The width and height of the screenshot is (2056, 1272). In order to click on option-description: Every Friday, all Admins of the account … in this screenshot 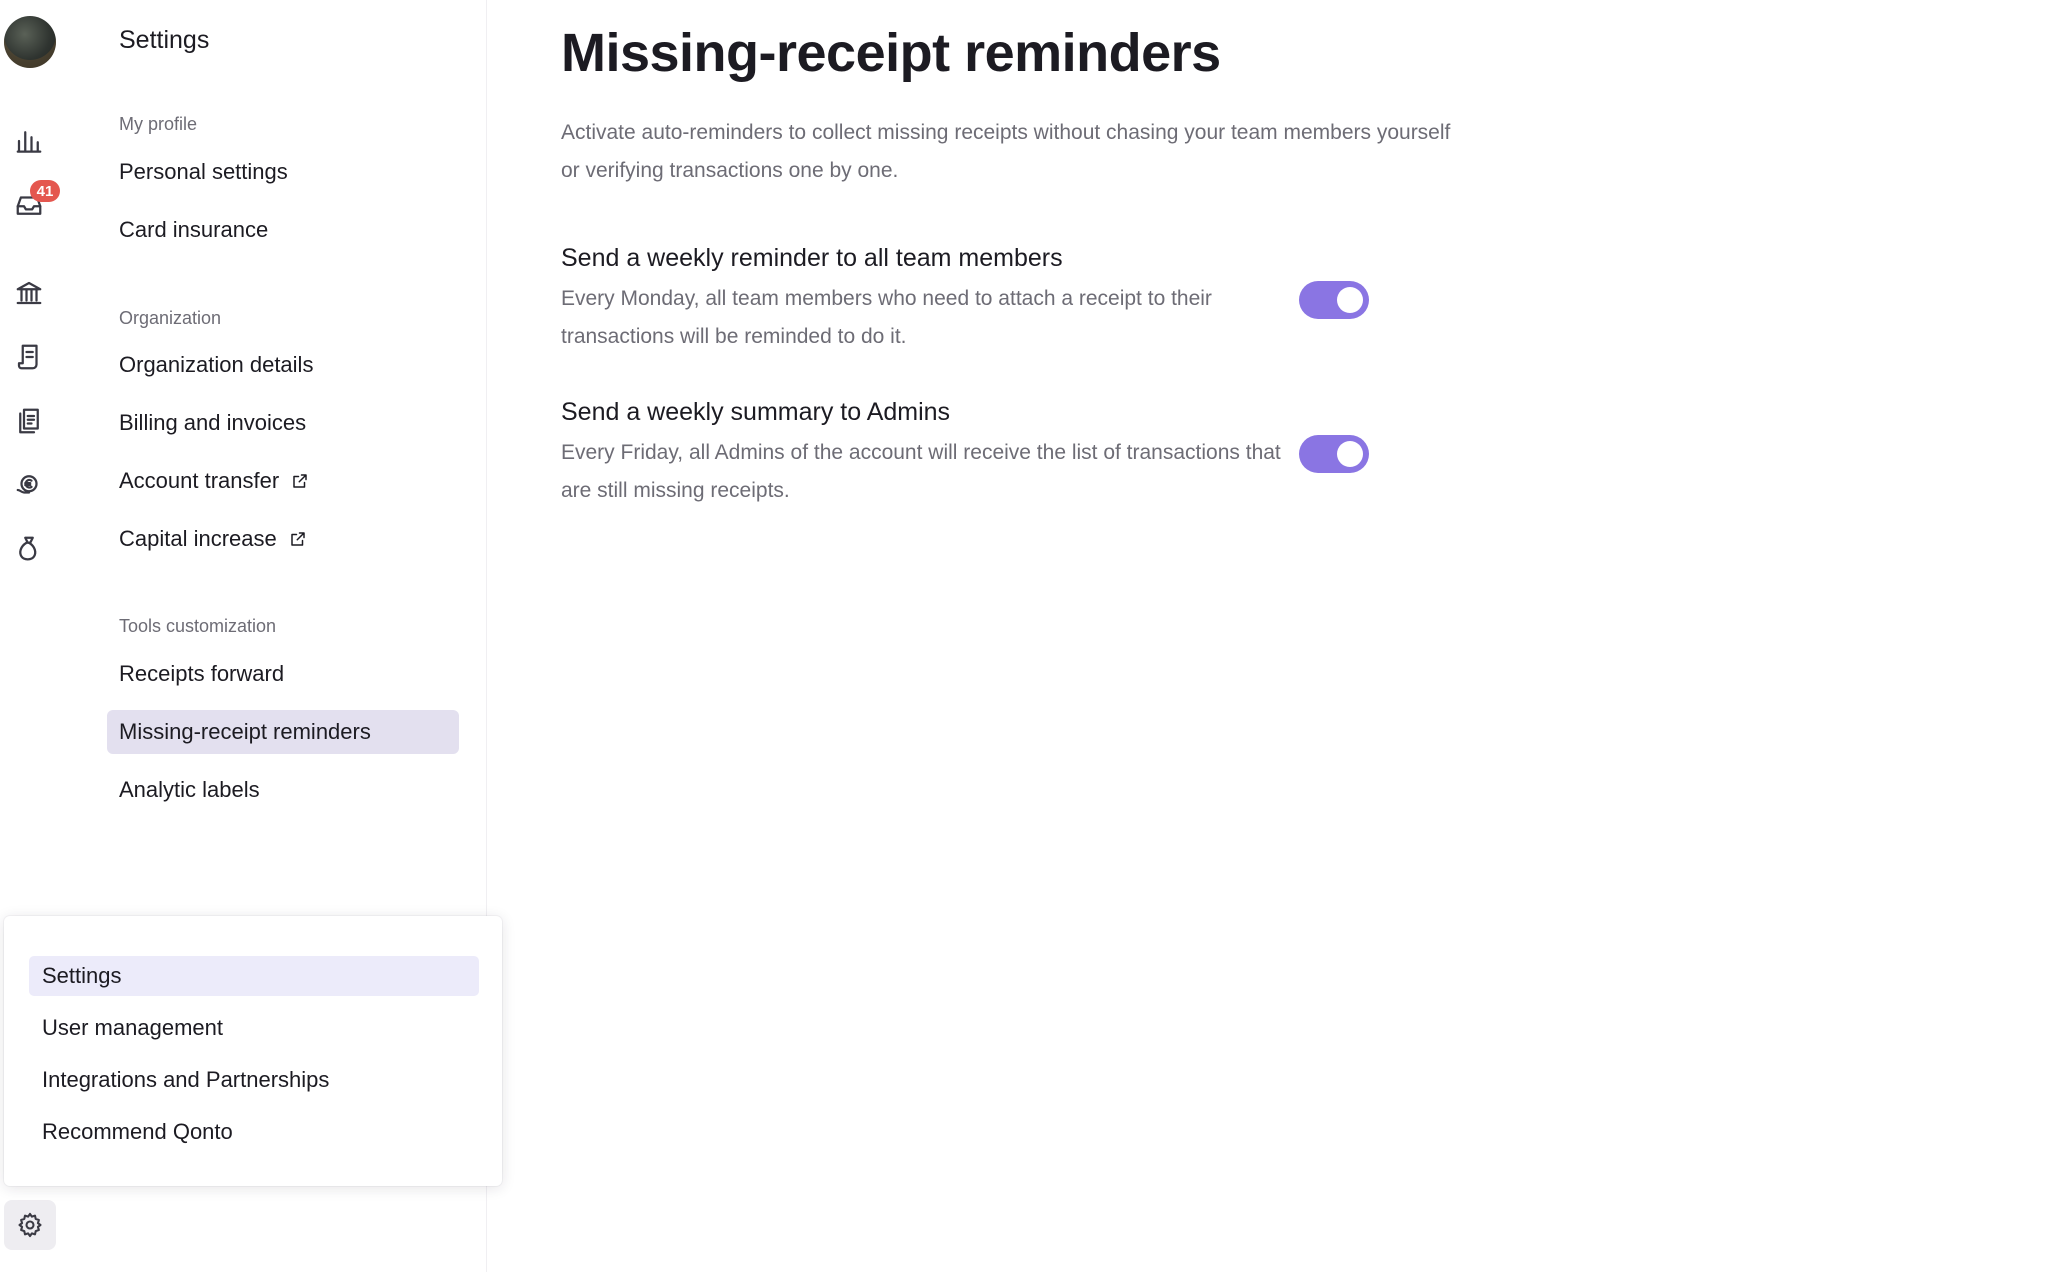, I will do `click(921, 471)`.